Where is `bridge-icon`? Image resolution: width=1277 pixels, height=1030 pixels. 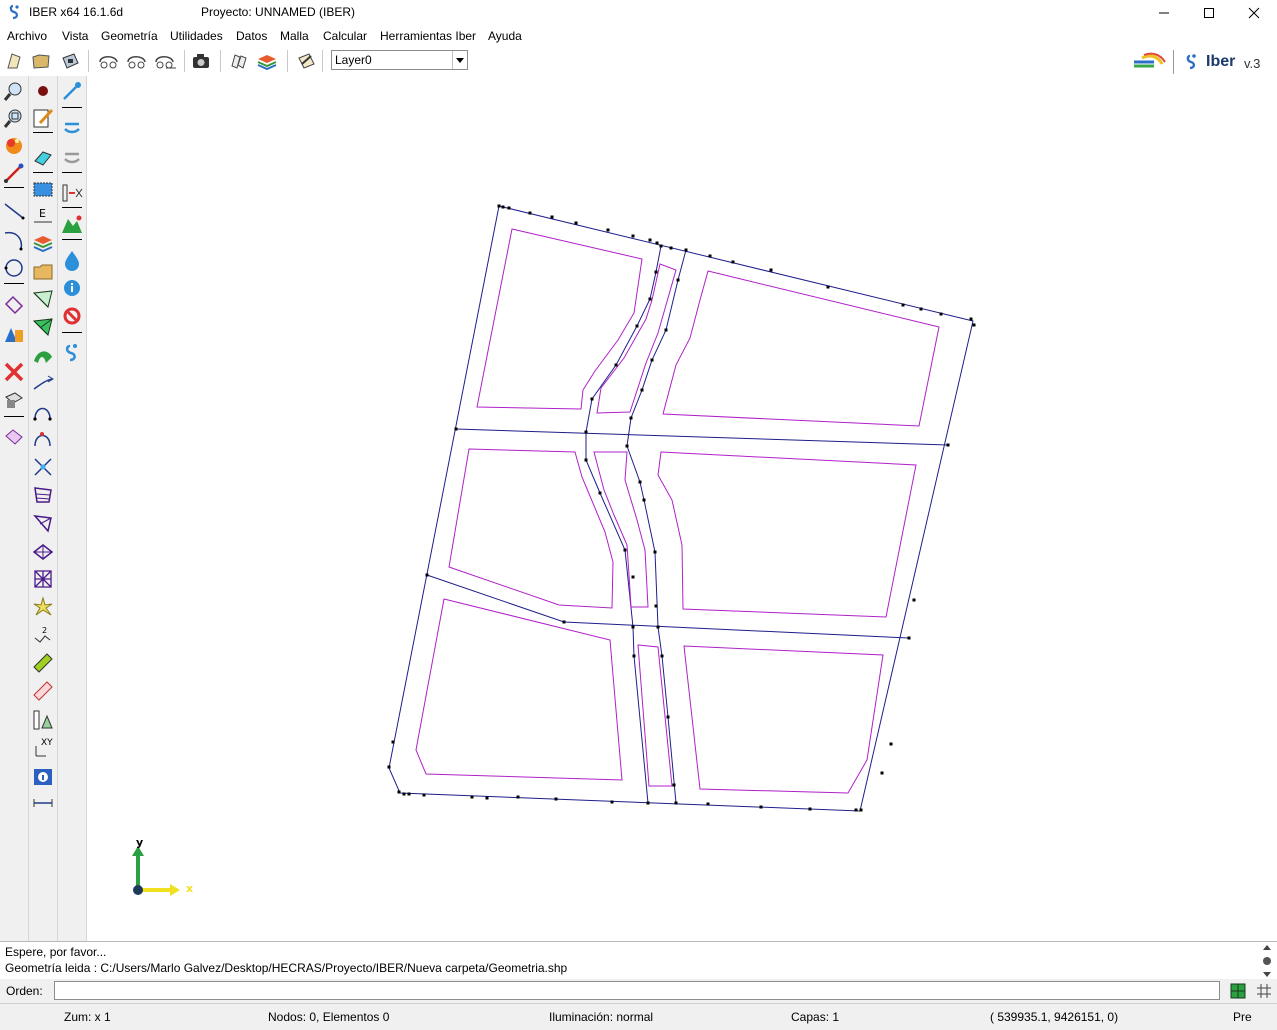
bridge-icon is located at coordinates (72, 193).